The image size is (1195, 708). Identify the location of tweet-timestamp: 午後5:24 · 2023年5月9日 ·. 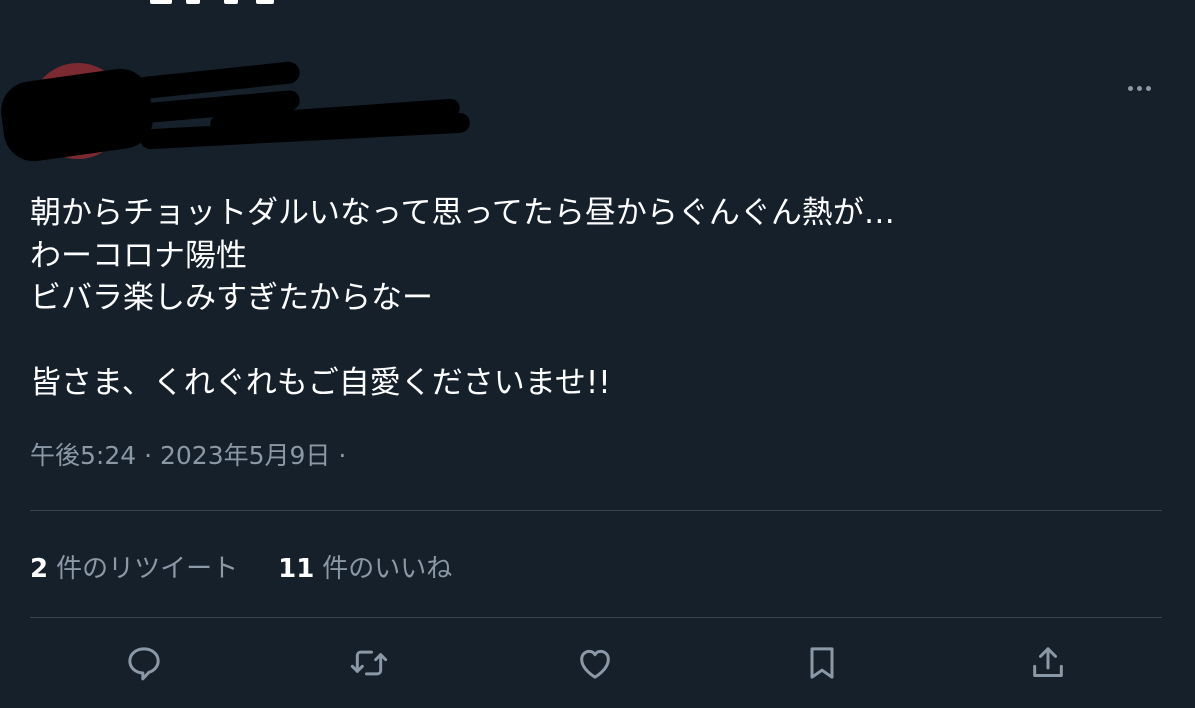
(188, 454).